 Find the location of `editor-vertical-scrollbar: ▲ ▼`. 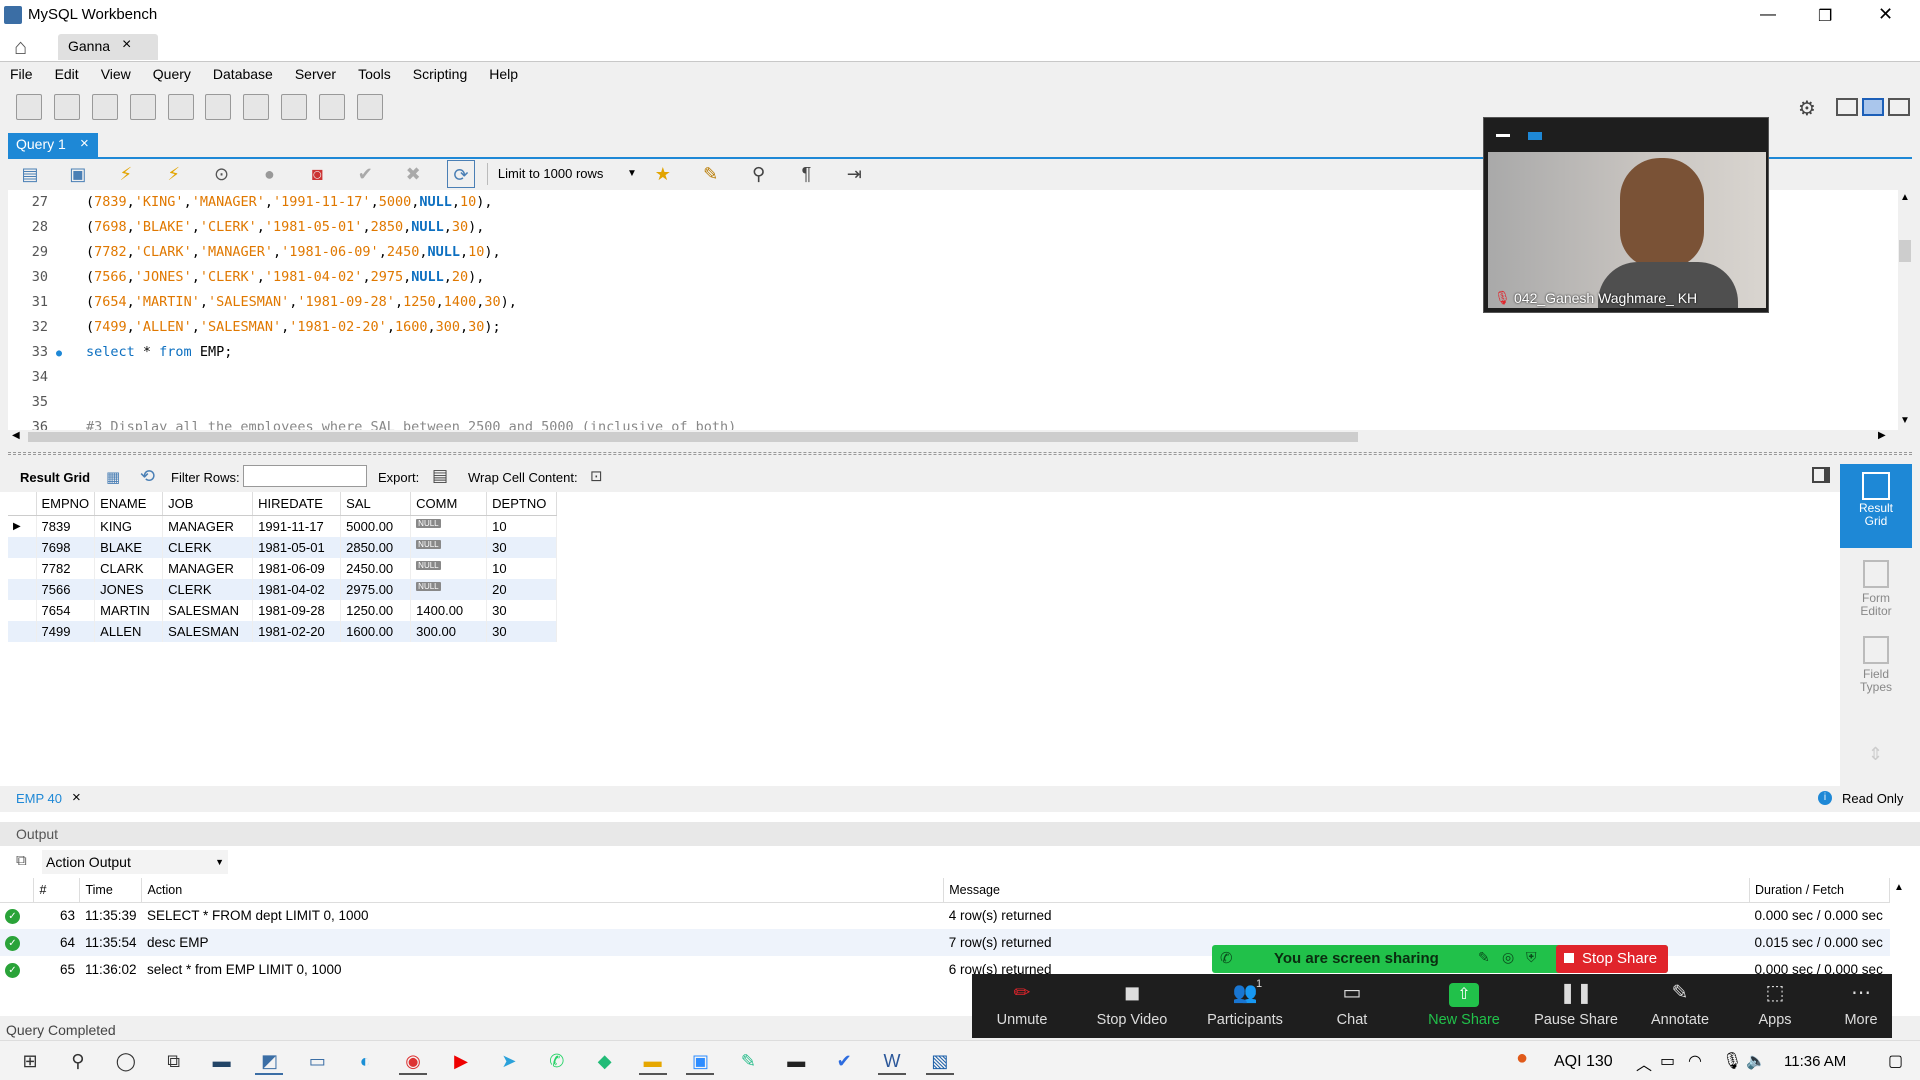

editor-vertical-scrollbar: ▲ ▼ is located at coordinates (1905, 310).